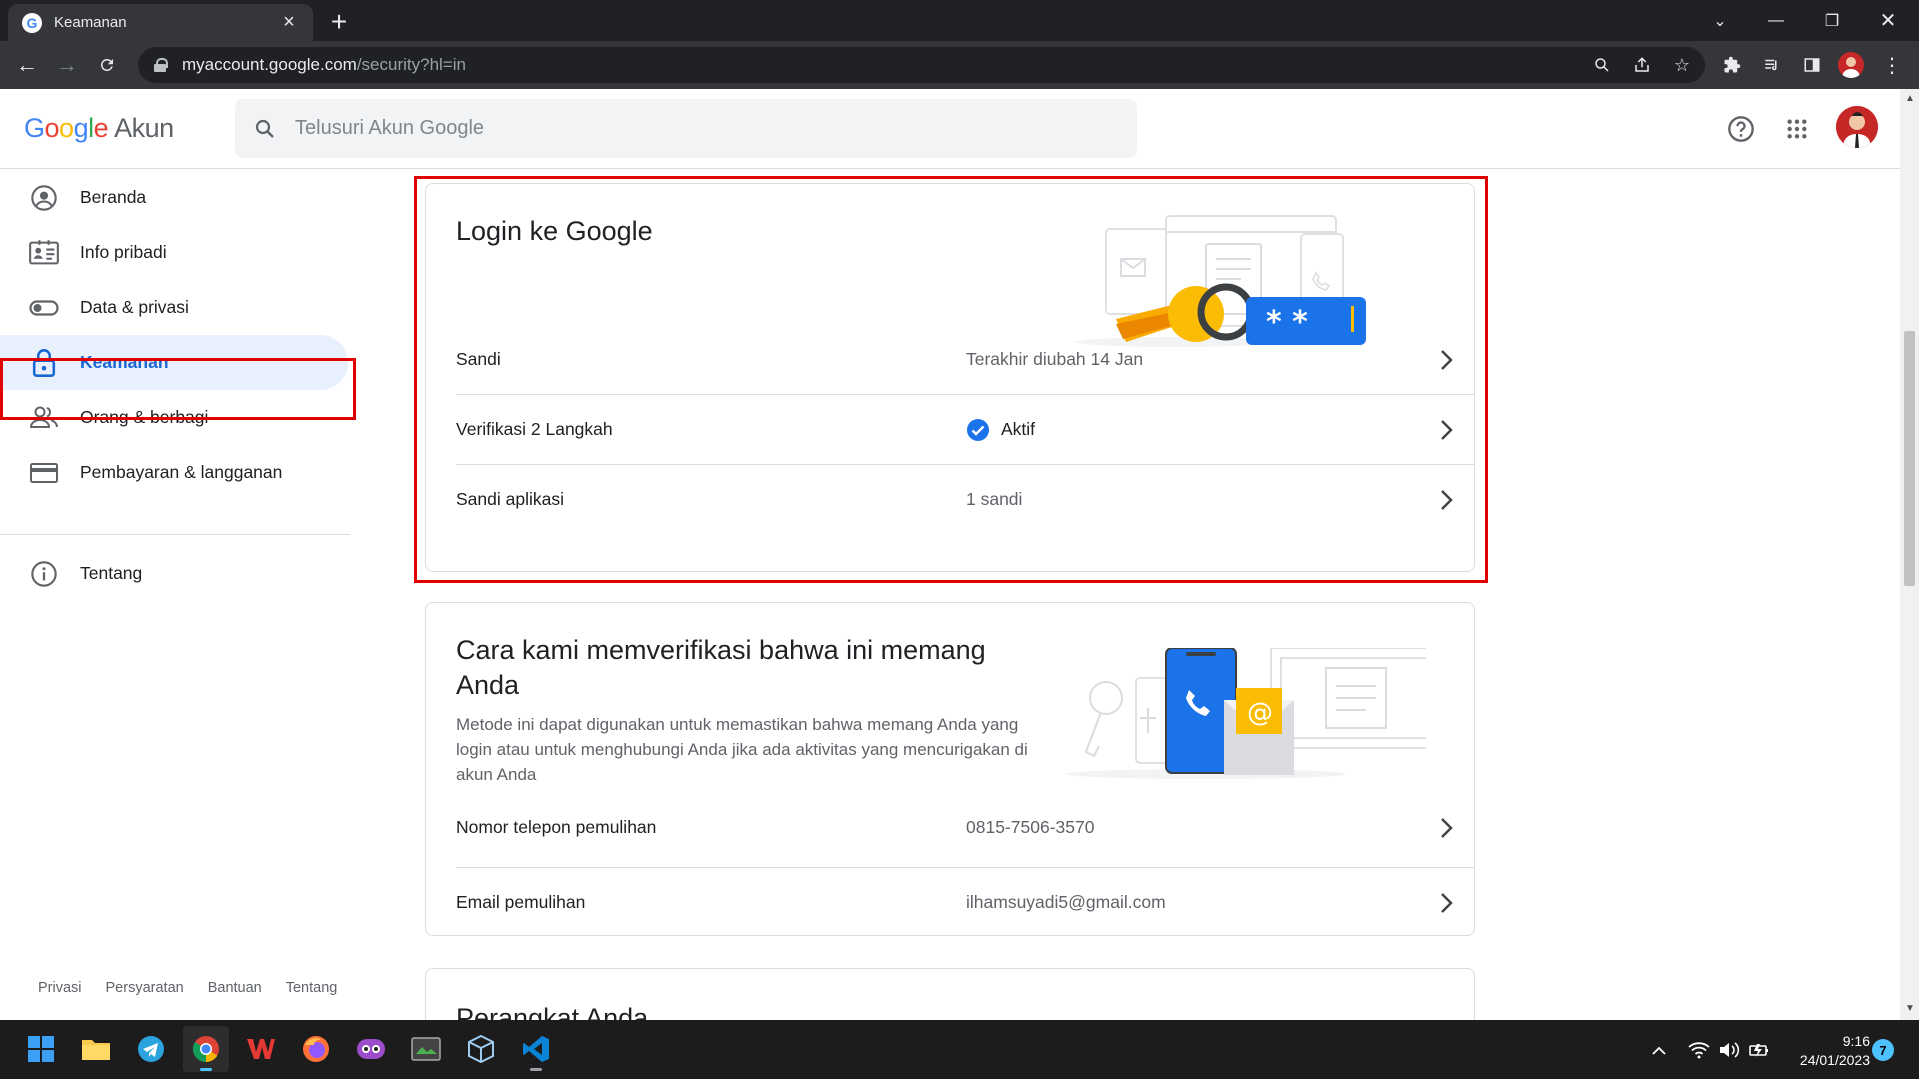 This screenshot has height=1079, width=1919. I want to click on notification-badge: 7, so click(1883, 1050).